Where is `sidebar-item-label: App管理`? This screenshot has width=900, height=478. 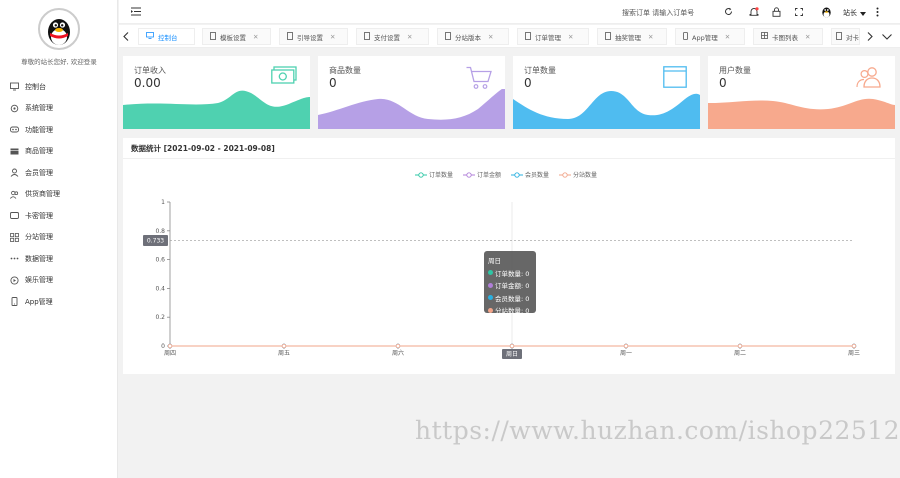
sidebar-item-label: App管理 is located at coordinates (39, 301).